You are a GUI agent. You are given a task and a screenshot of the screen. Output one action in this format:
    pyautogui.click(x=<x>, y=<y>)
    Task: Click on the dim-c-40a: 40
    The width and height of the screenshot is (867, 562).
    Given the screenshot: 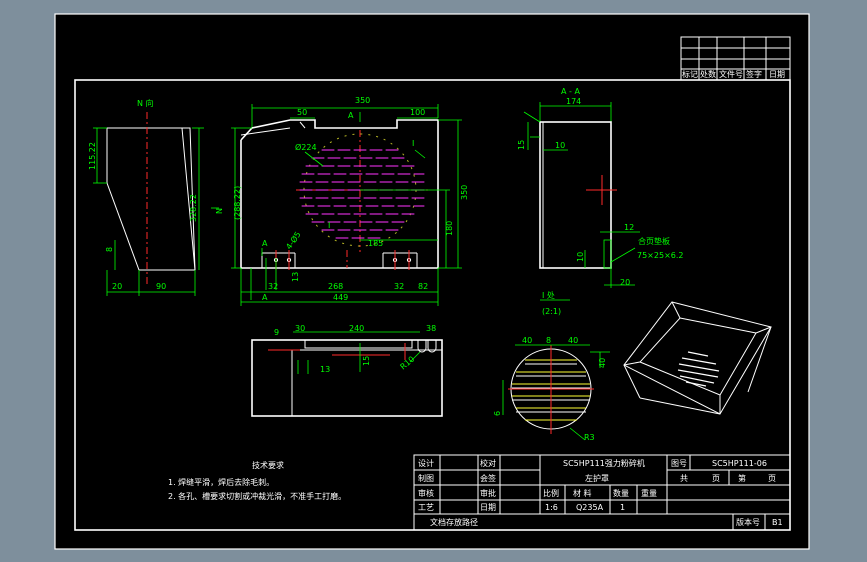 What is the action you would take?
    pyautogui.click(x=527, y=340)
    